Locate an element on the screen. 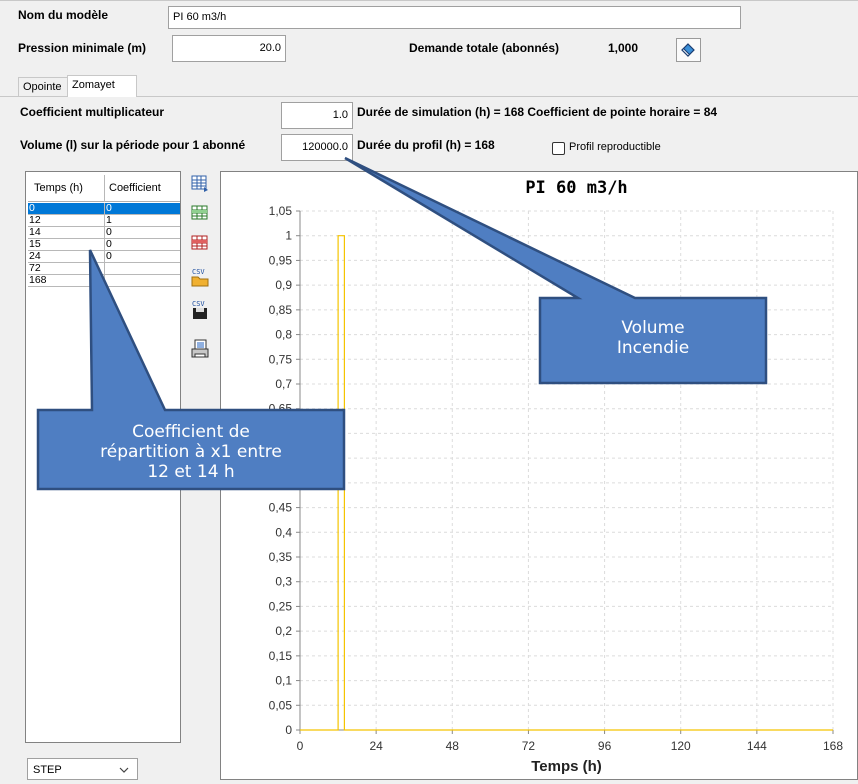  print-icon is located at coordinates (200, 349).